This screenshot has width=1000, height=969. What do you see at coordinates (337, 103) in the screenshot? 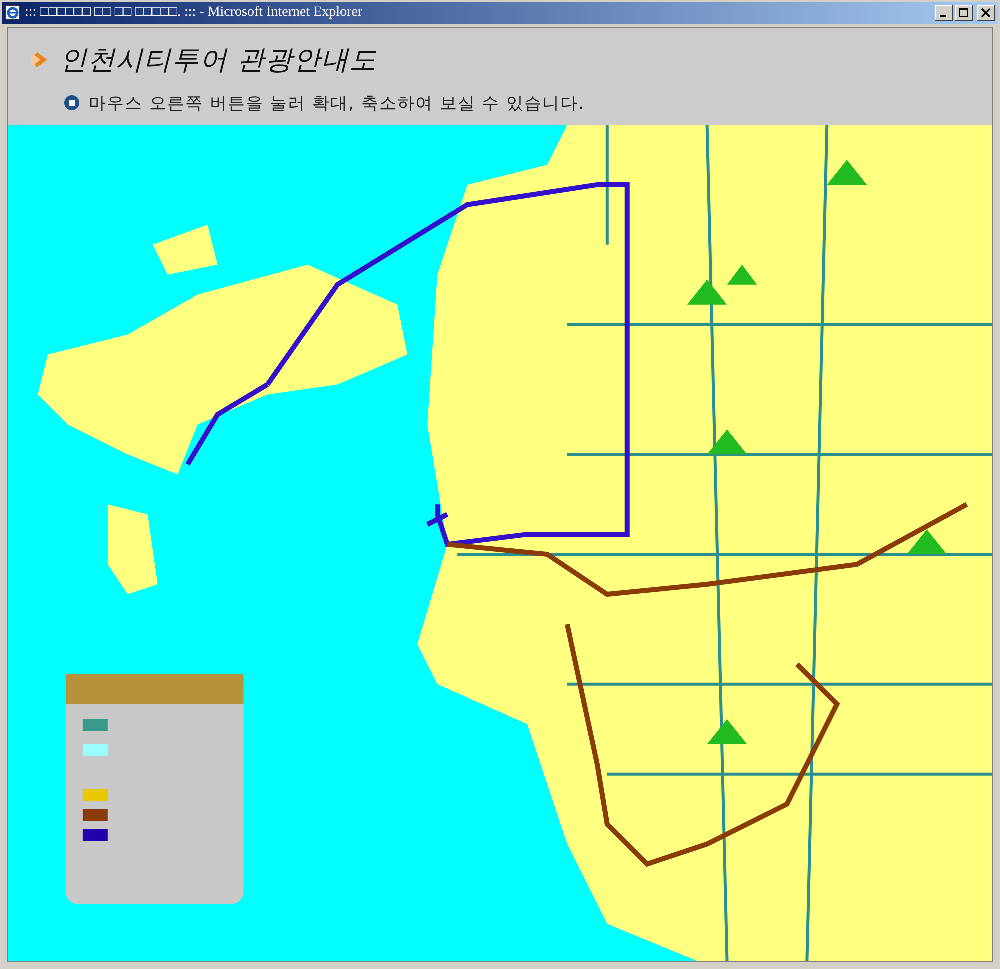
I see `instruction-text: 마우스 오른쪽 버튼을 눌러 확대, 축소하여 보실 수 있습니다.` at bounding box center [337, 103].